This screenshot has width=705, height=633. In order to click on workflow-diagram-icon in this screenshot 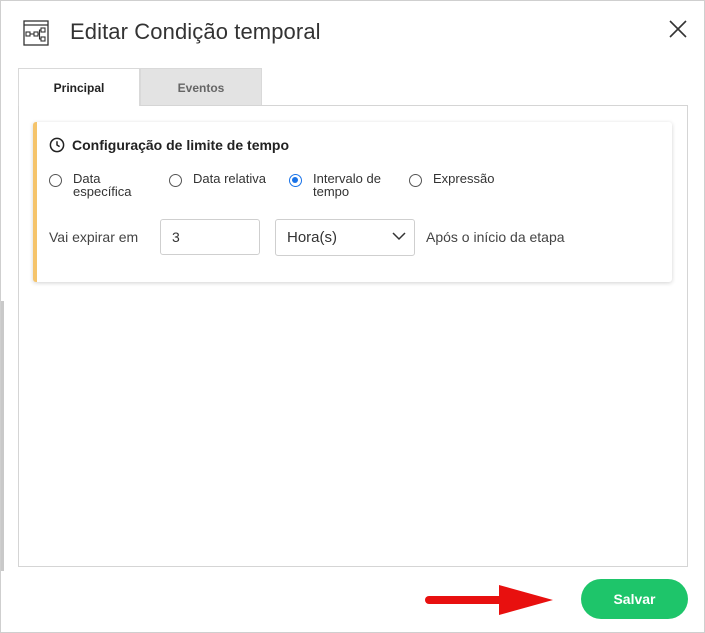, I will do `click(36, 33)`.